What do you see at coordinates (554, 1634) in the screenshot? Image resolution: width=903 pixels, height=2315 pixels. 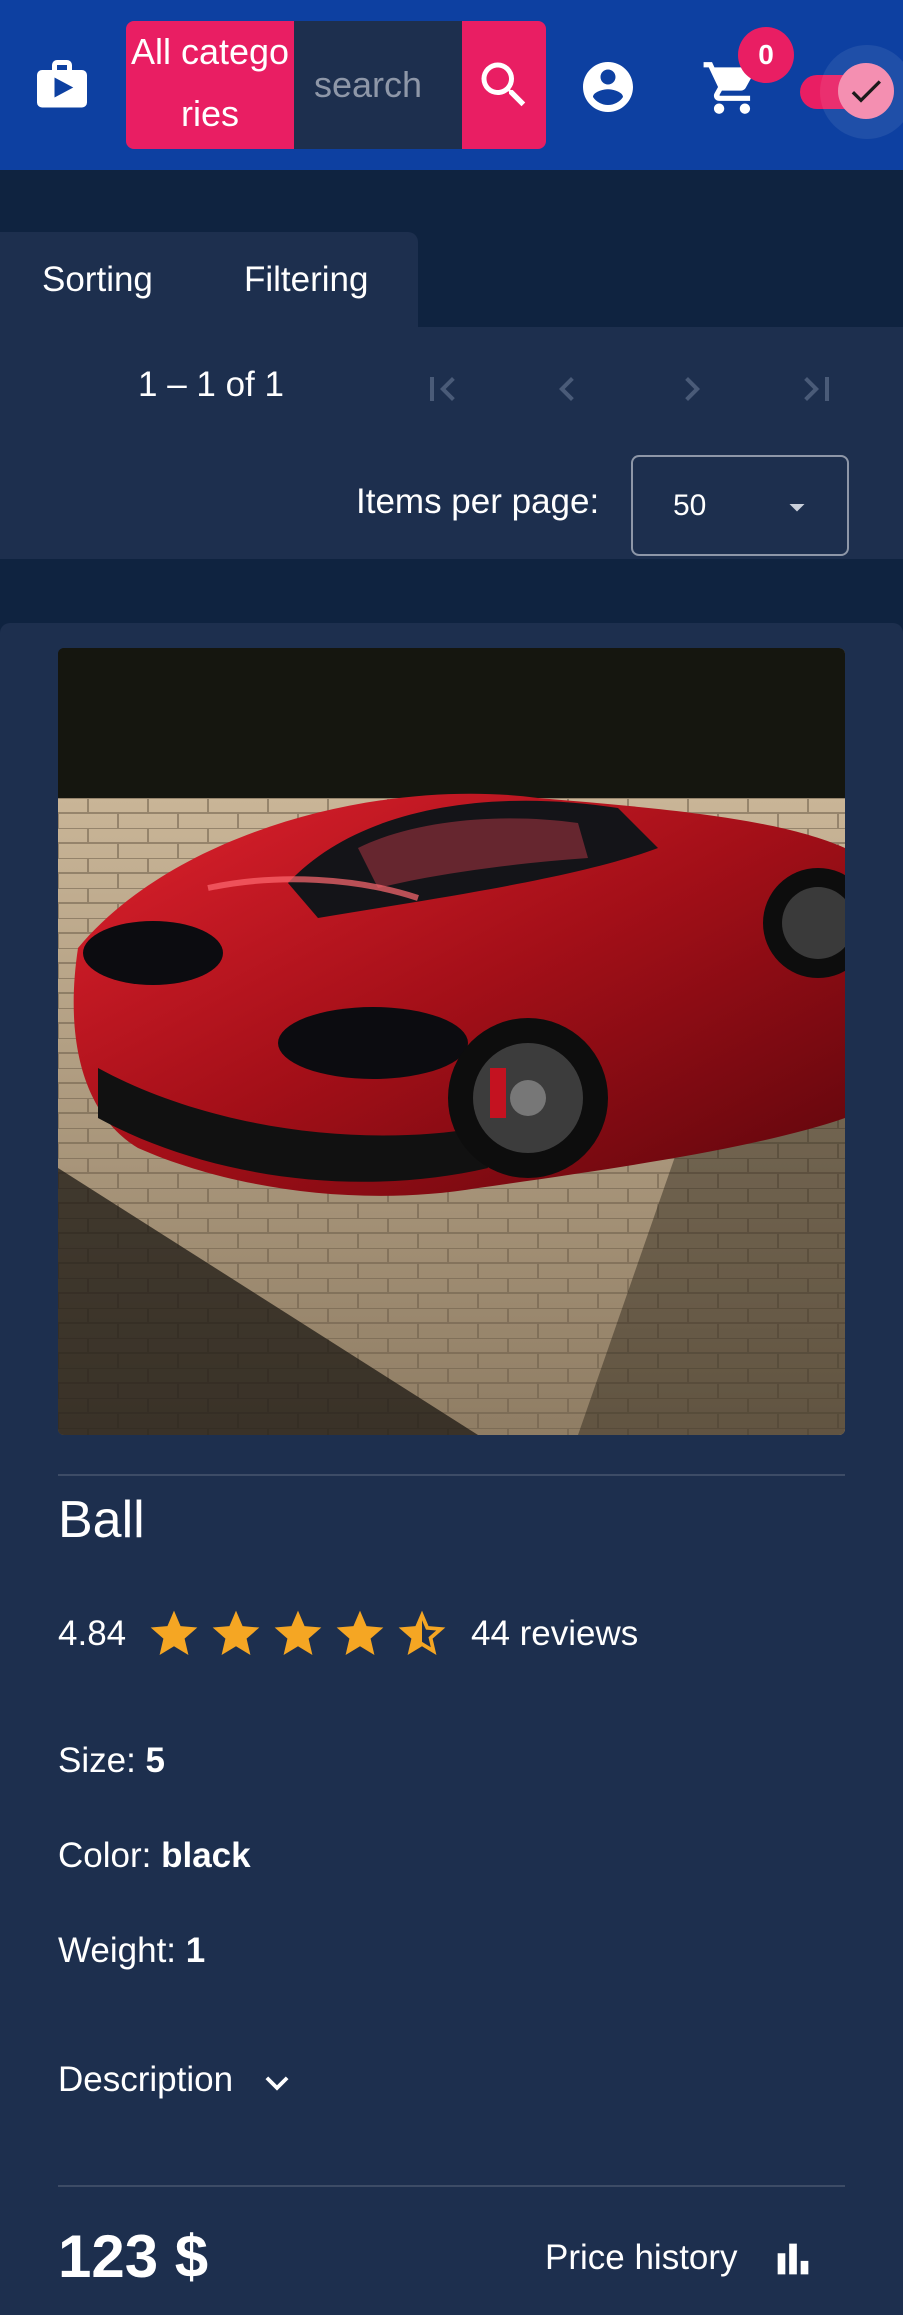 I see `review-count: 44 reviews` at bounding box center [554, 1634].